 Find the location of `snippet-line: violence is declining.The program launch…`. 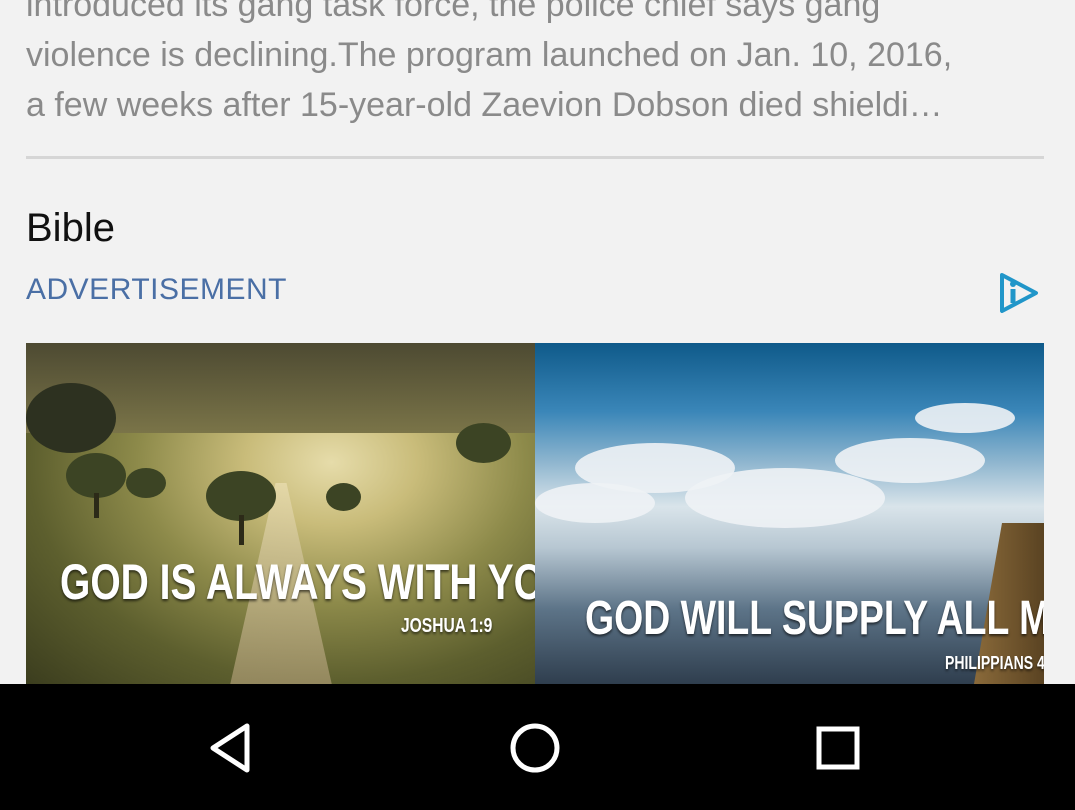

snippet-line: violence is declining.The program launch… is located at coordinates (489, 55).